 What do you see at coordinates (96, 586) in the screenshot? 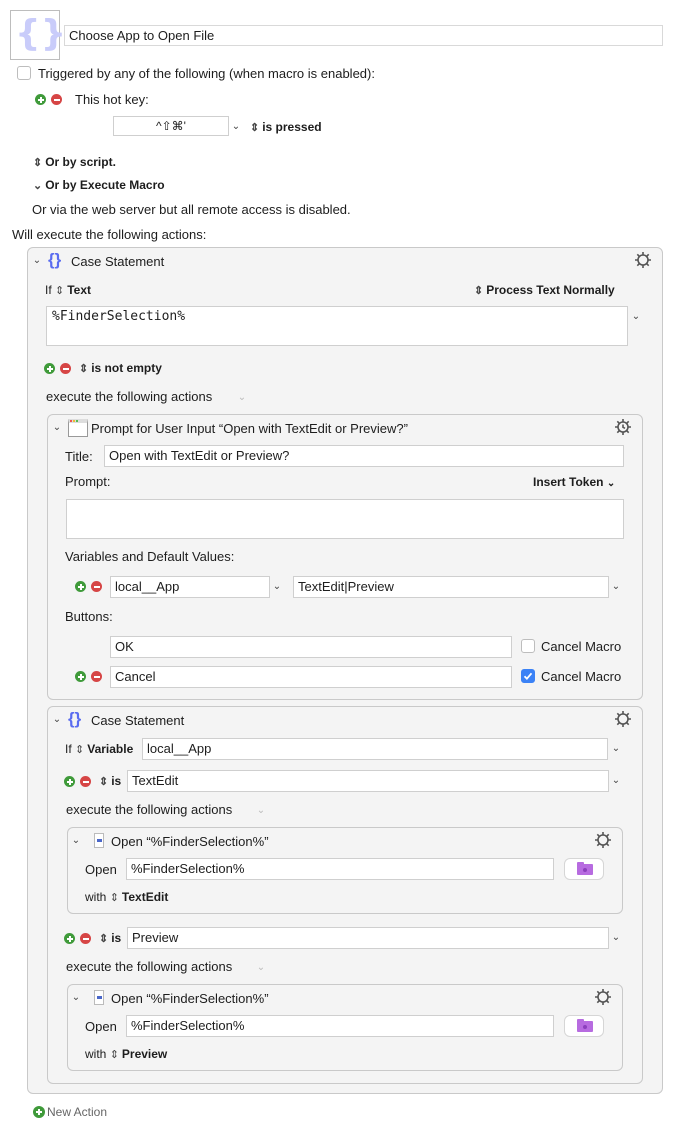
I see `remove-variable-button` at bounding box center [96, 586].